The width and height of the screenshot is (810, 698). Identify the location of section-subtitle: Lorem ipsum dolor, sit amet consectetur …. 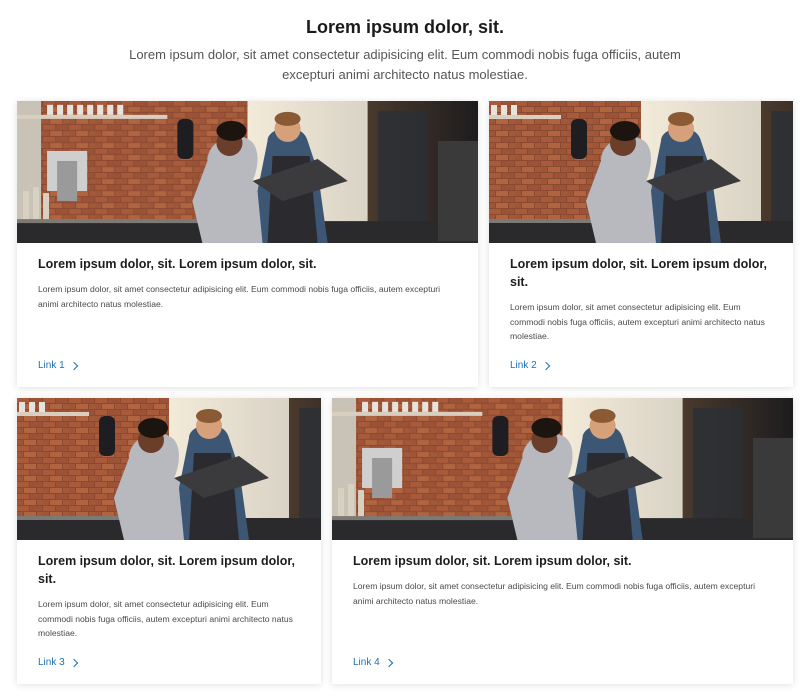
(405, 64).